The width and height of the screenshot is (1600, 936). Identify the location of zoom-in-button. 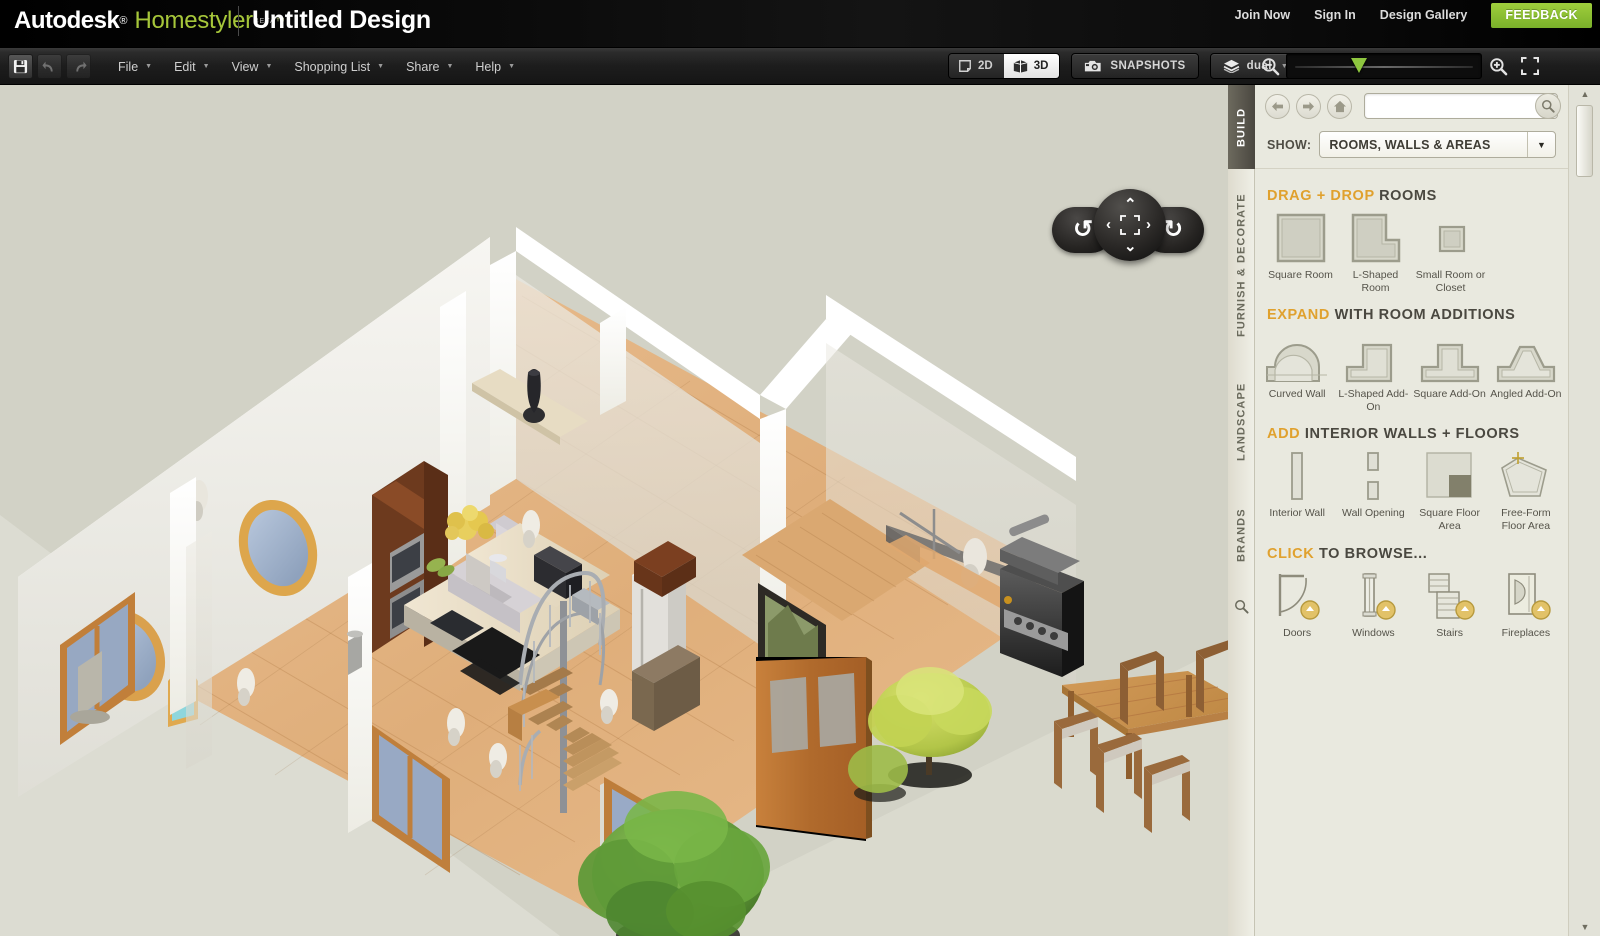
(1498, 66).